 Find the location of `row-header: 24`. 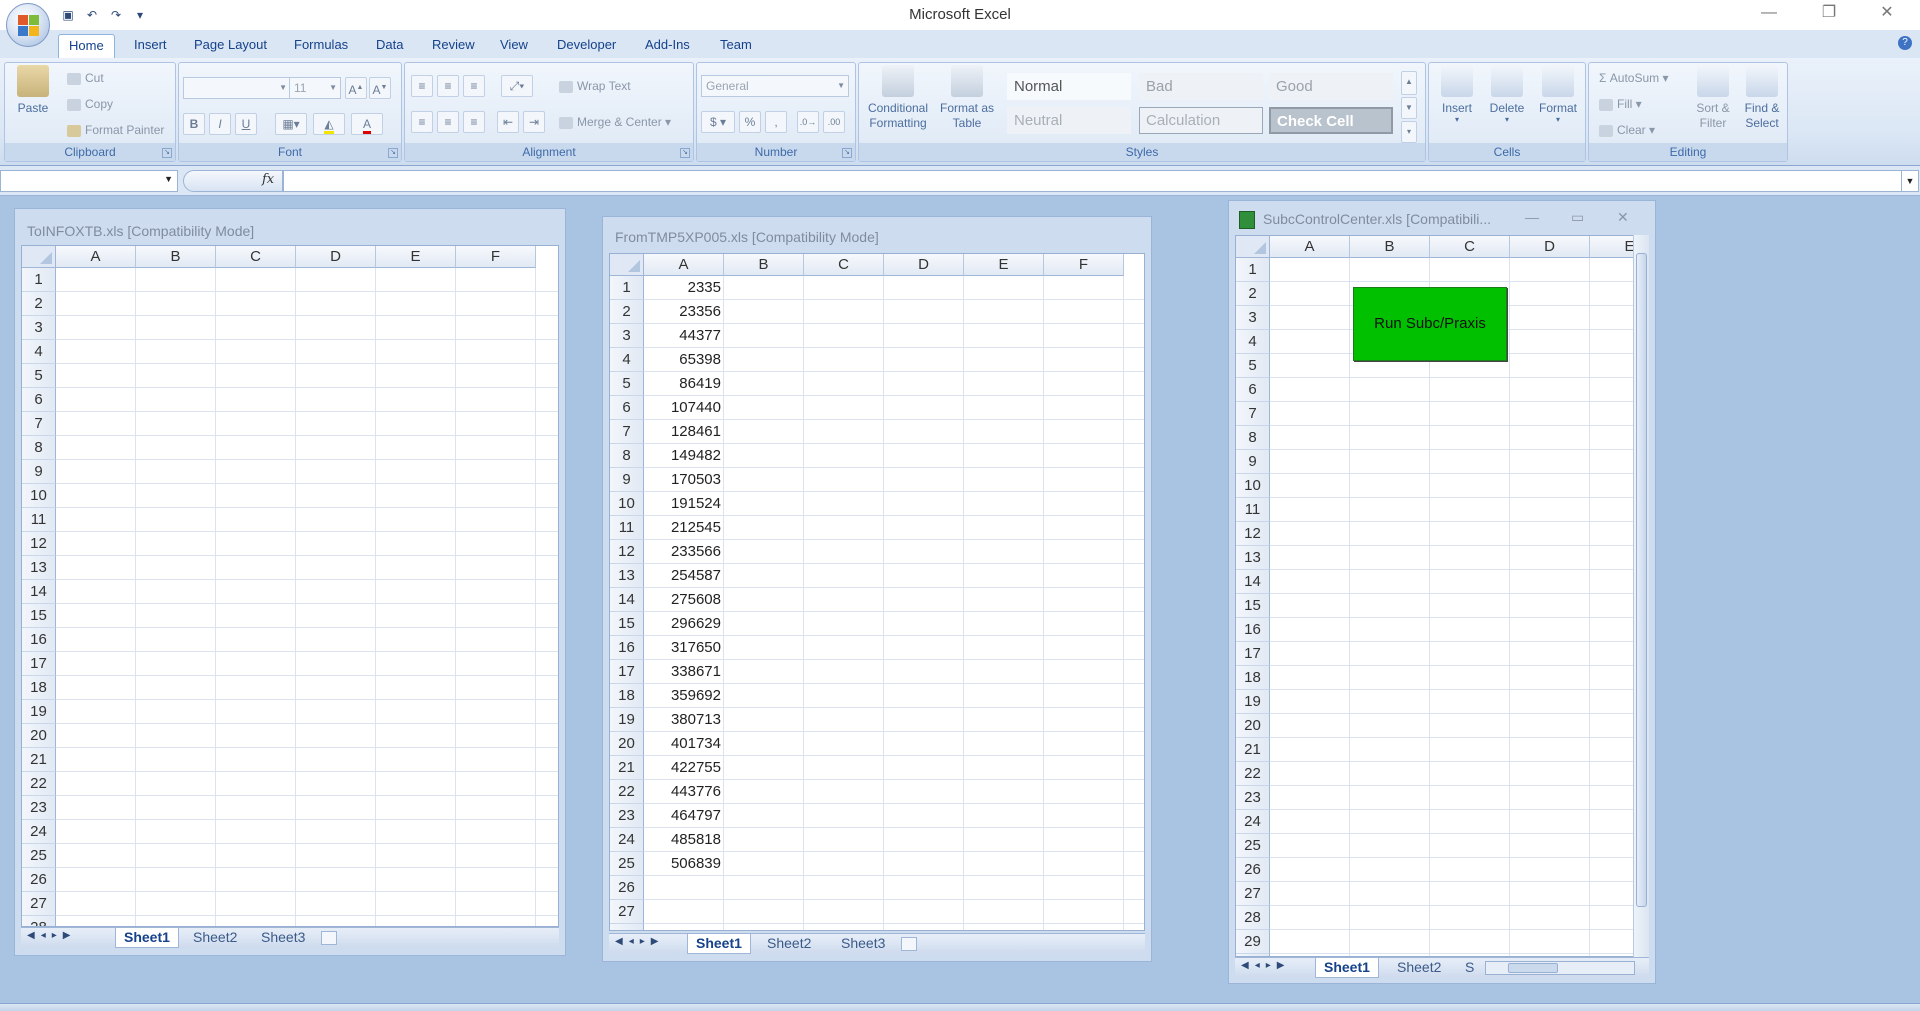

row-header: 24 is located at coordinates (627, 840).